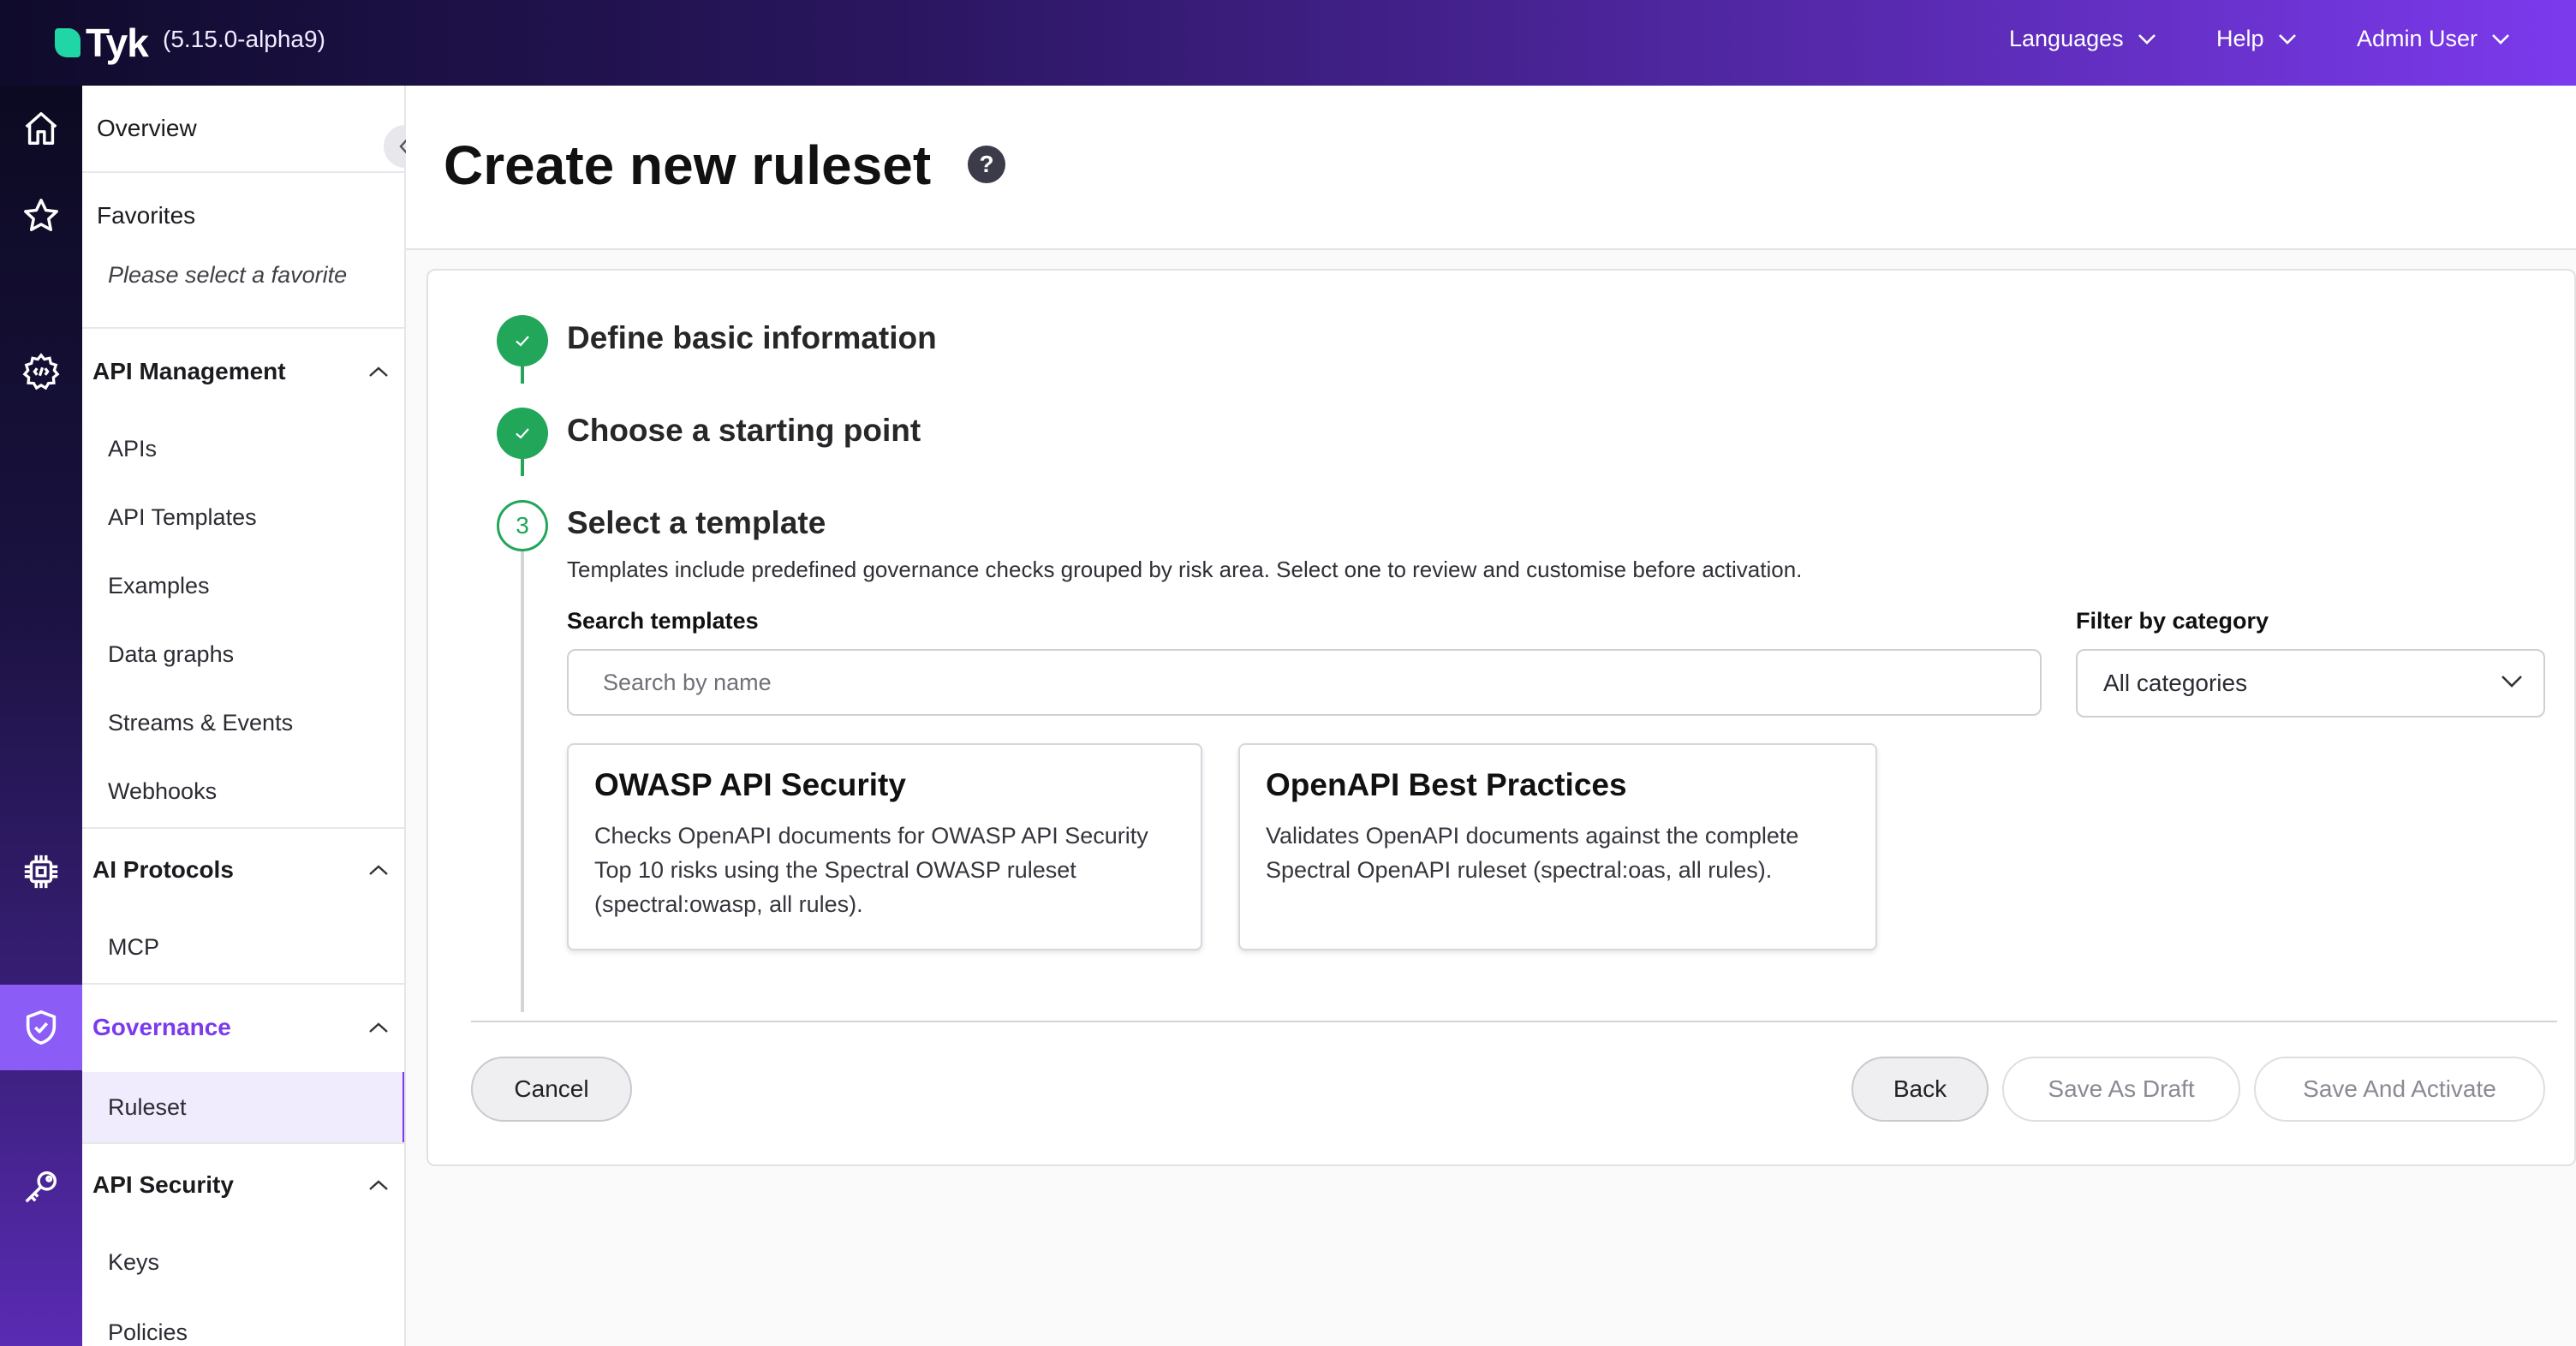 The width and height of the screenshot is (2576, 1346). What do you see at coordinates (243, 654) in the screenshot?
I see `sidebar-item-data-graphs: Data graphs` at bounding box center [243, 654].